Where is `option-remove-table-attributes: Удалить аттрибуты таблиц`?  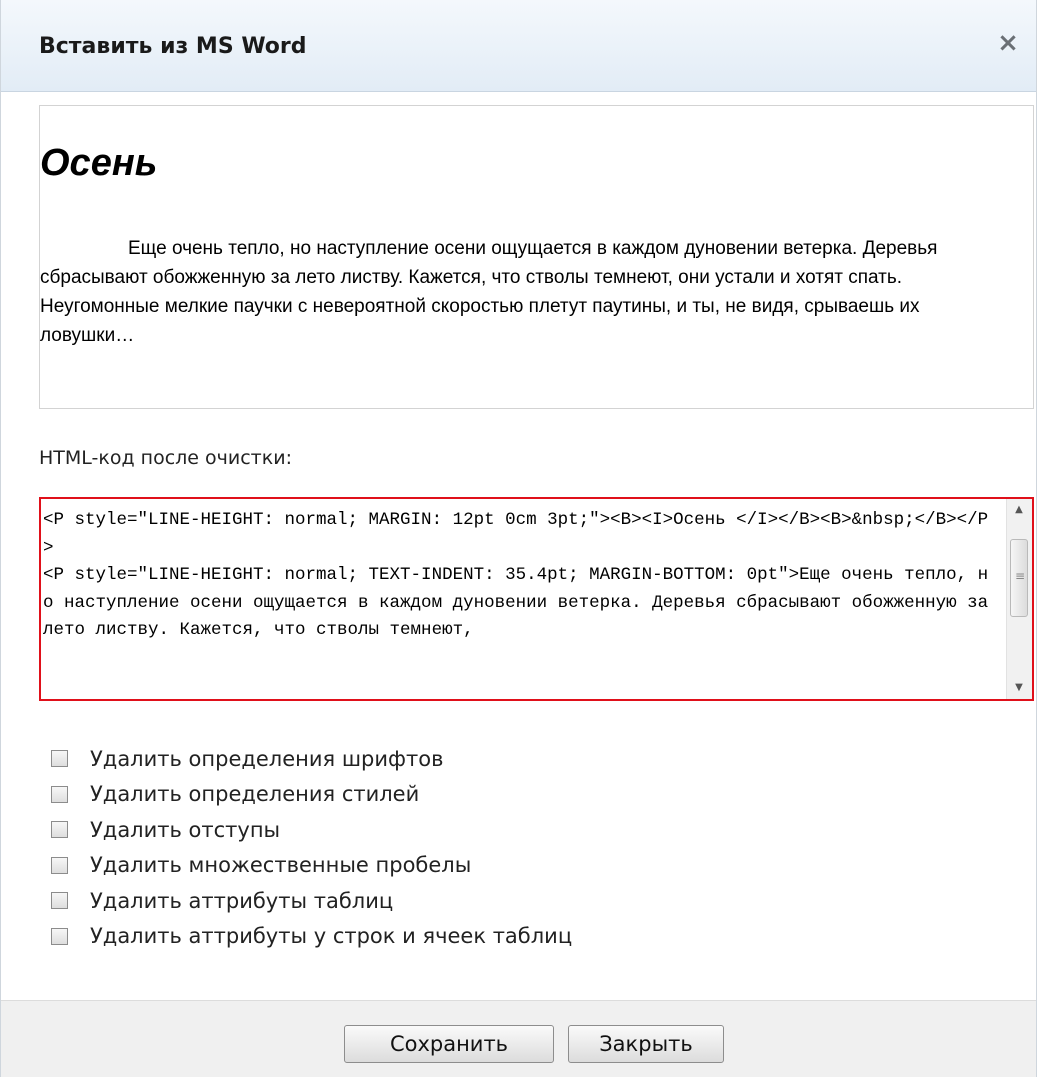
option-remove-table-attributes: Удалить аттрибуты таблиц is located at coordinates (311, 901).